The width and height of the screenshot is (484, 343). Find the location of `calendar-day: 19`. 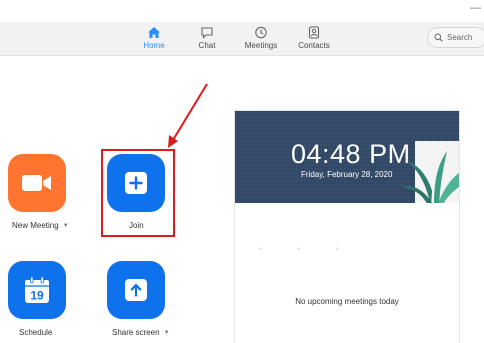

calendar-day: 19 is located at coordinates (37, 296).